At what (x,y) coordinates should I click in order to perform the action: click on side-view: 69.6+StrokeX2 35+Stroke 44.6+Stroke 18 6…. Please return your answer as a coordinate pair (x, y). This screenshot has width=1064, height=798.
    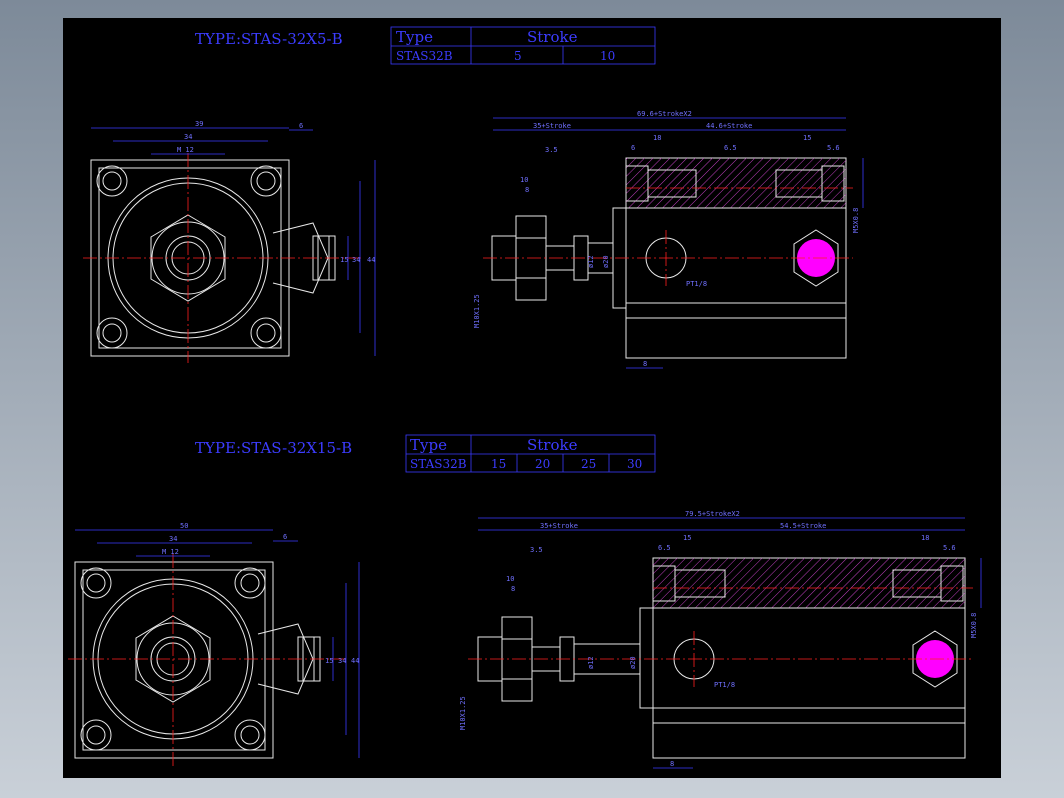
    Looking at the image, I should click on (668, 239).